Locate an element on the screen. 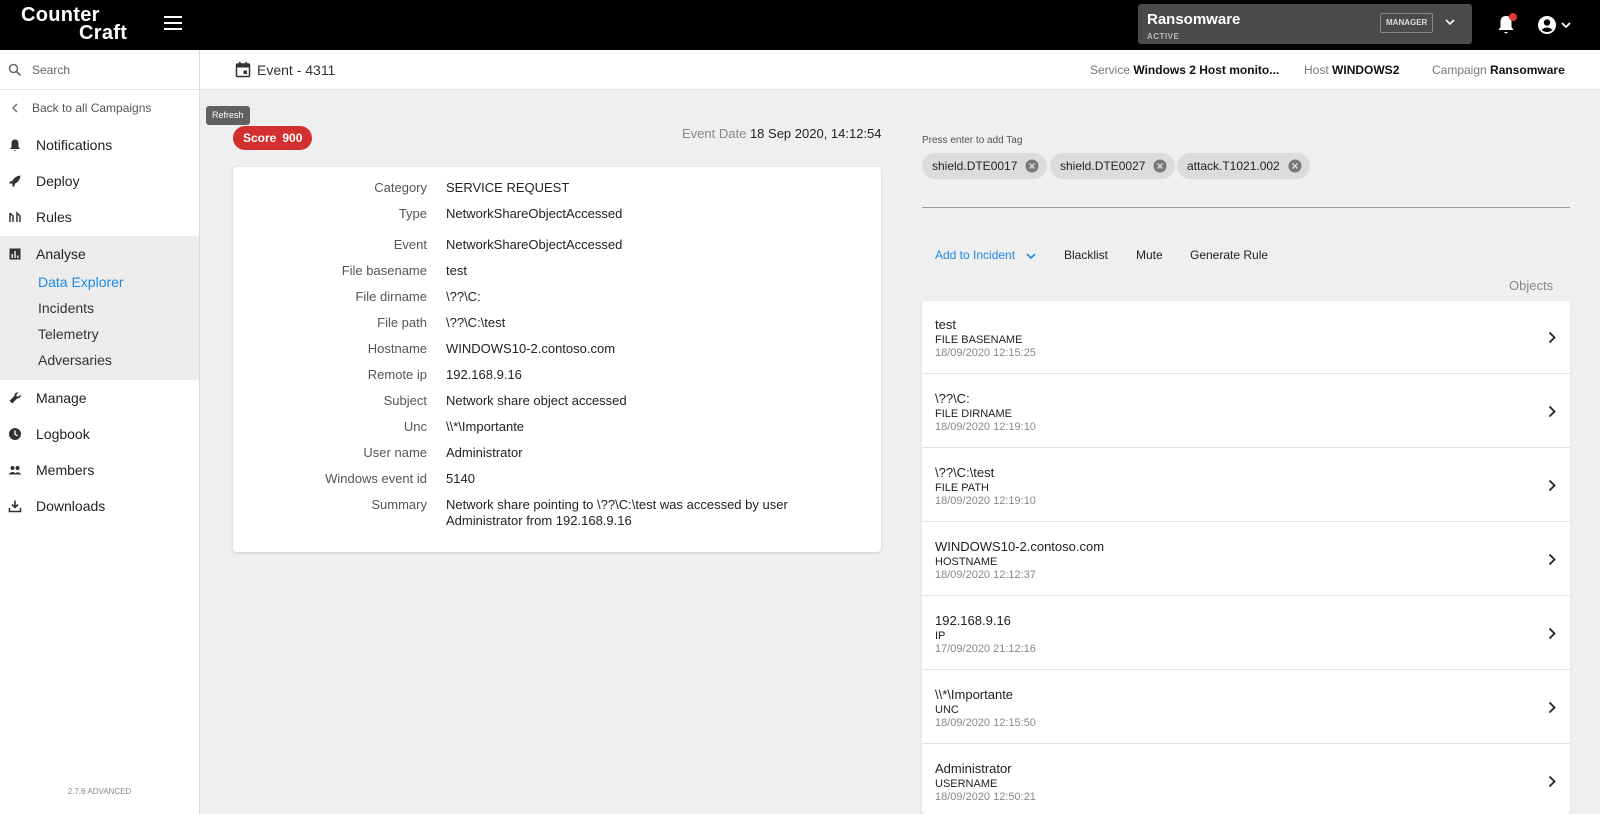 The width and height of the screenshot is (1600, 814). sidebar-item-analyse: Analyse is located at coordinates (99, 254).